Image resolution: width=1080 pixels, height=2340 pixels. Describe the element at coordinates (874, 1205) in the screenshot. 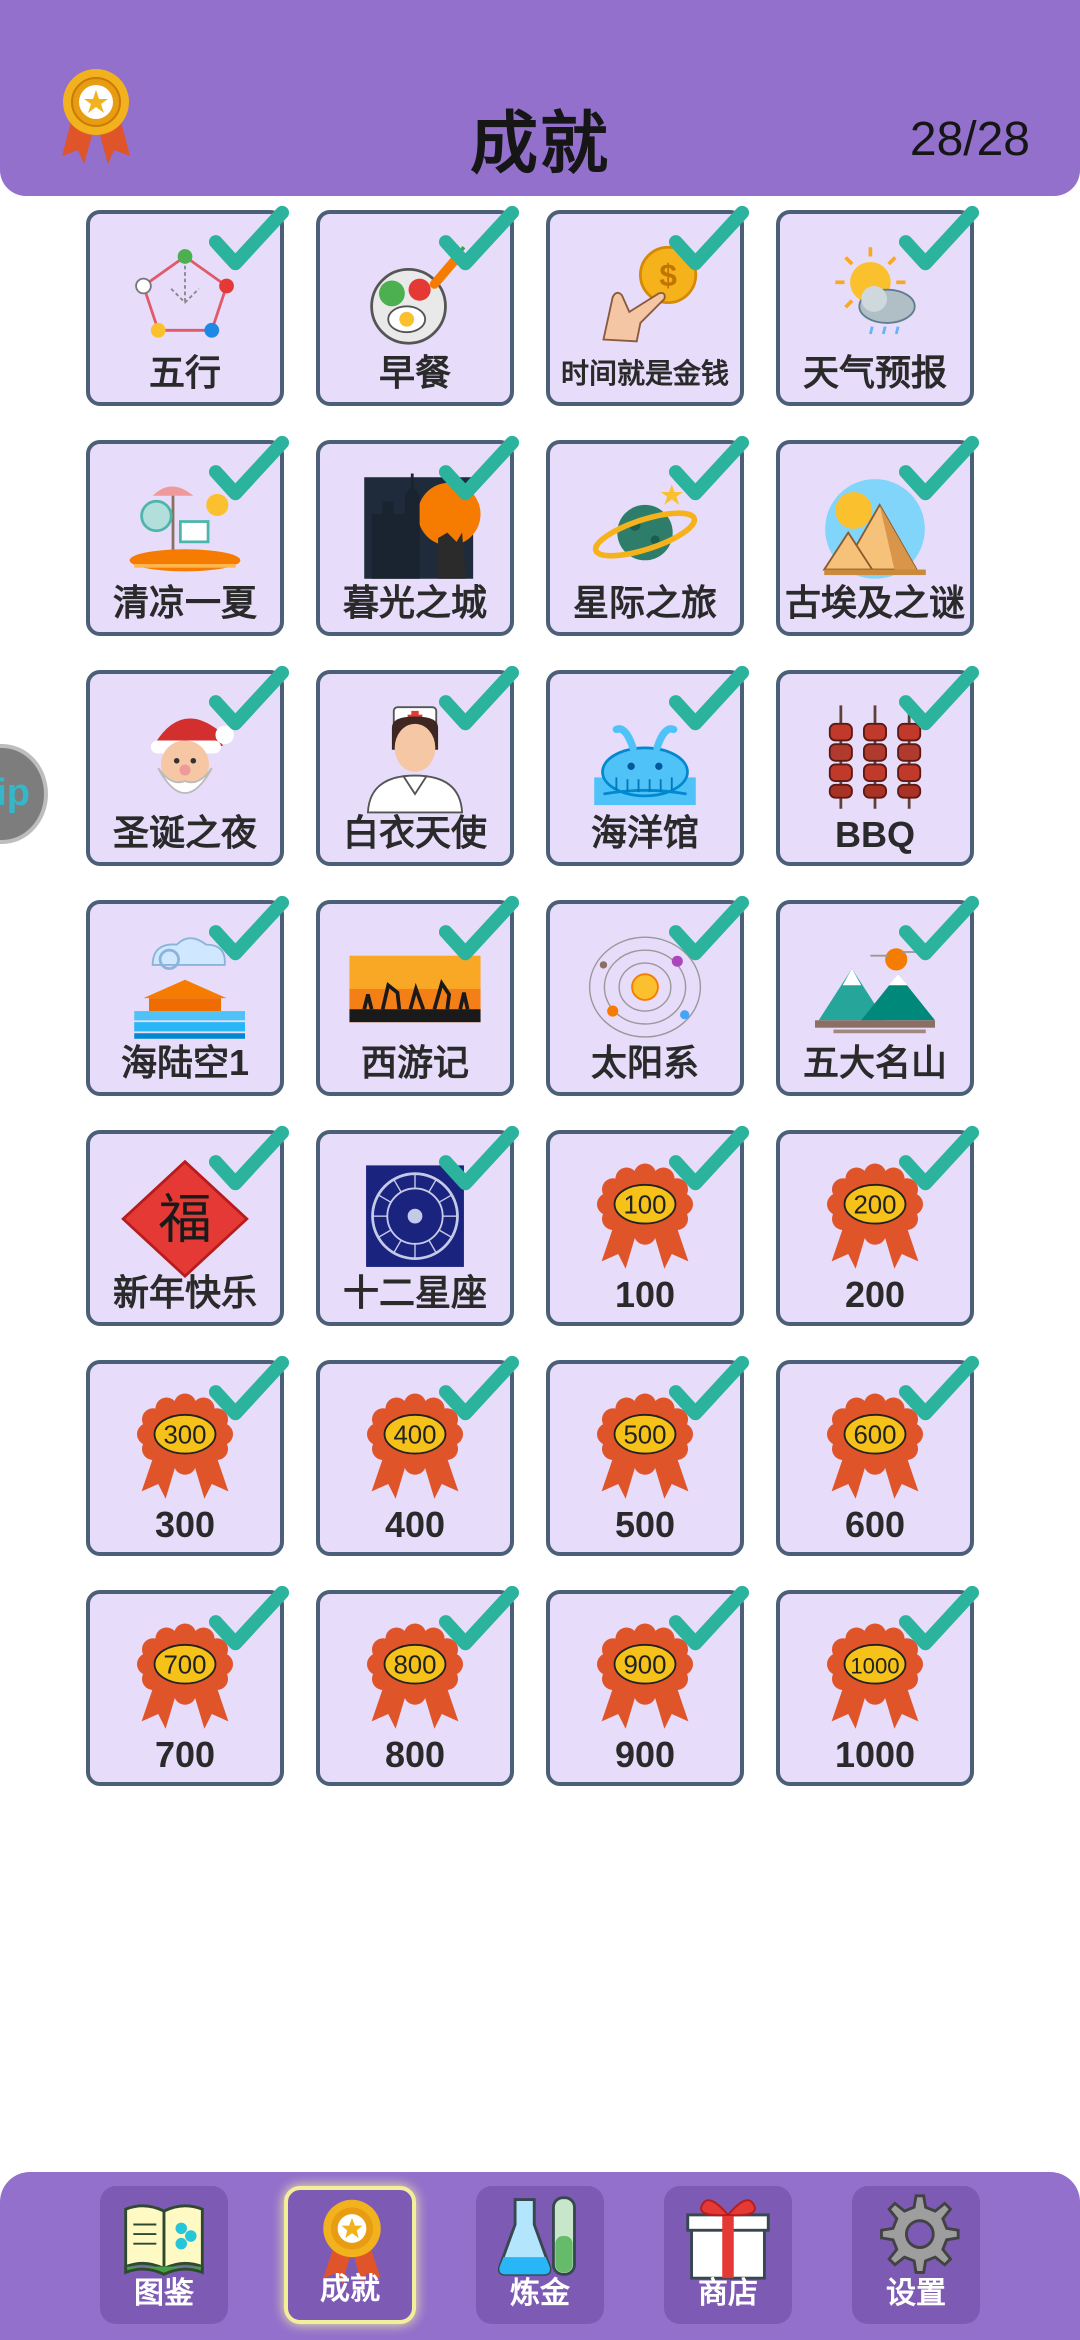

I see `ribbon-badge-number: 200` at that location.